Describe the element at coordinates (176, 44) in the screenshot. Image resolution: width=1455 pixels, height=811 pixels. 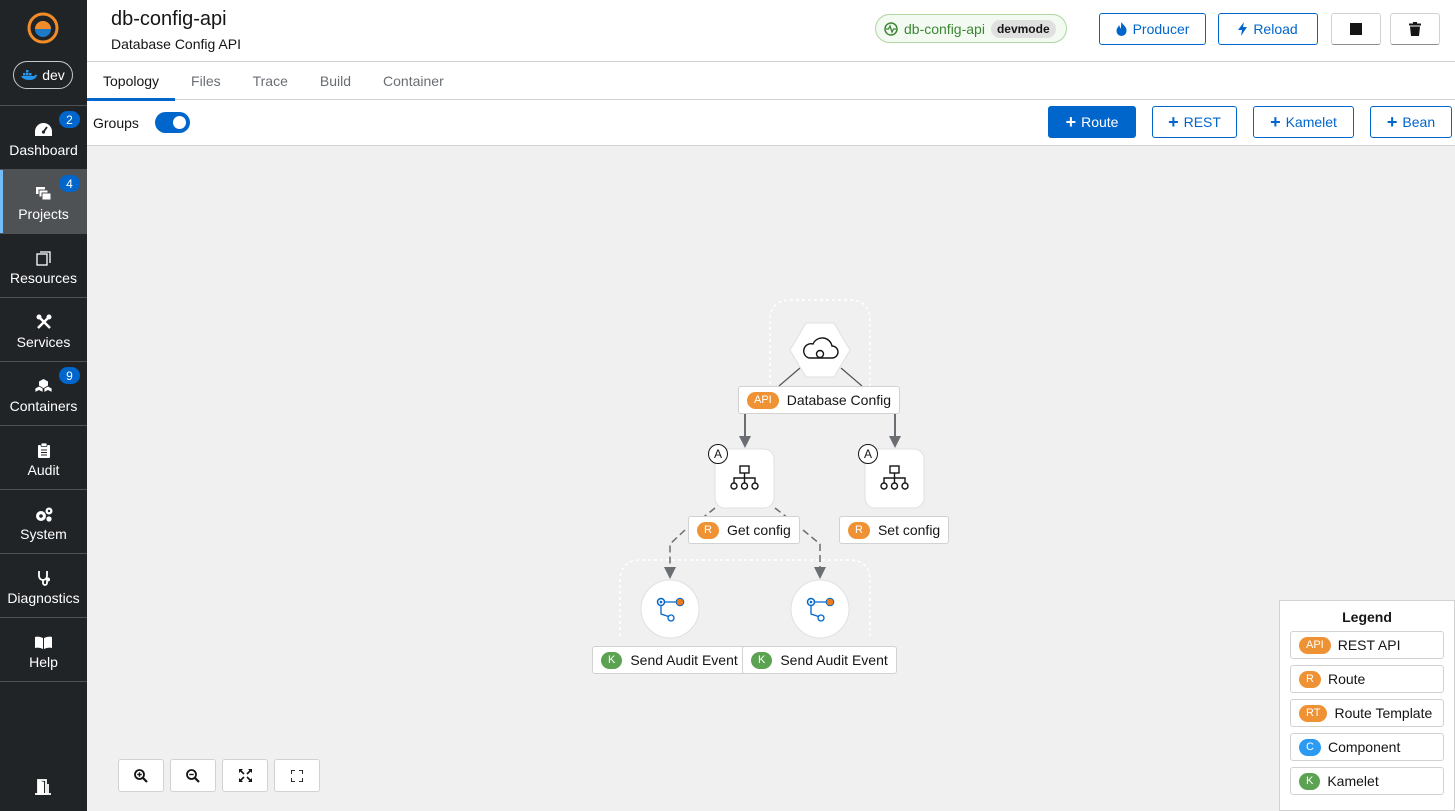
I see `page-subtitle: Database Config API` at that location.